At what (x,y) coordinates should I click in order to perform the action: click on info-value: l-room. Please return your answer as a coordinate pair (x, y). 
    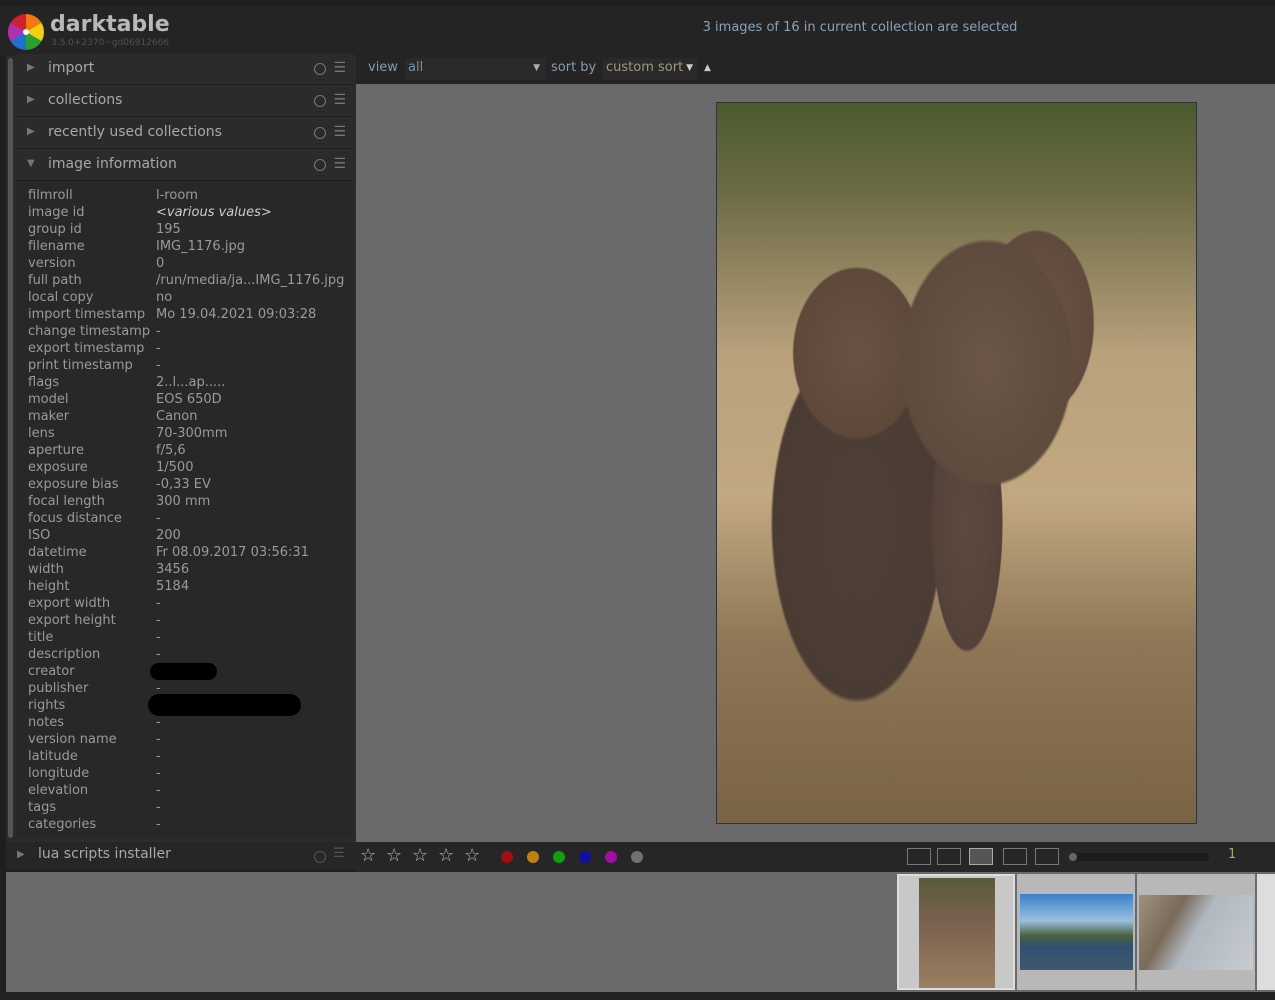
    Looking at the image, I should click on (177, 195).